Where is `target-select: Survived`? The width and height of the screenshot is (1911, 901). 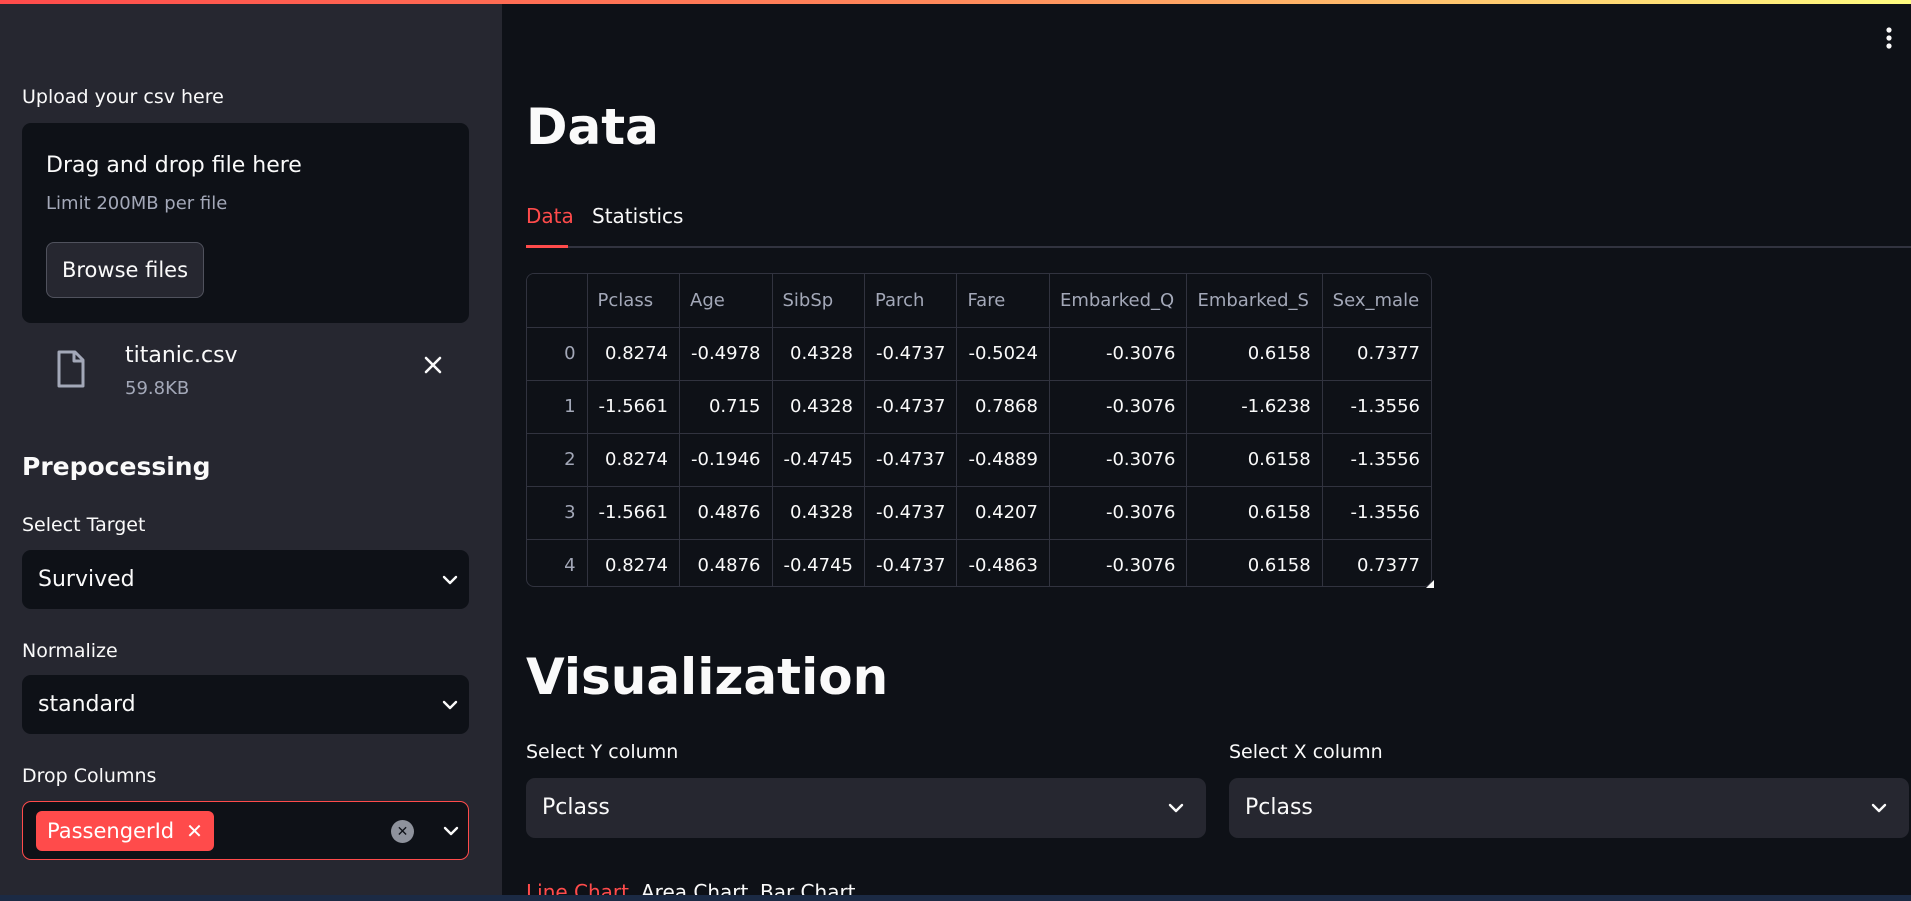 target-select: Survived is located at coordinates (245, 579).